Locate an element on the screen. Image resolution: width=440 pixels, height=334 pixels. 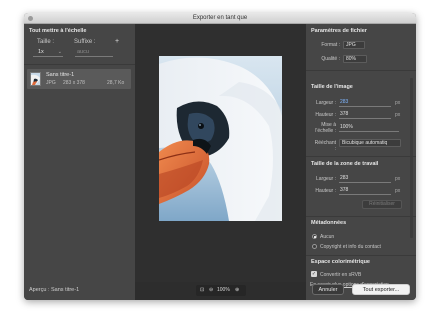
zoom-out-icon: ⊖ is located at coordinates (211, 290).